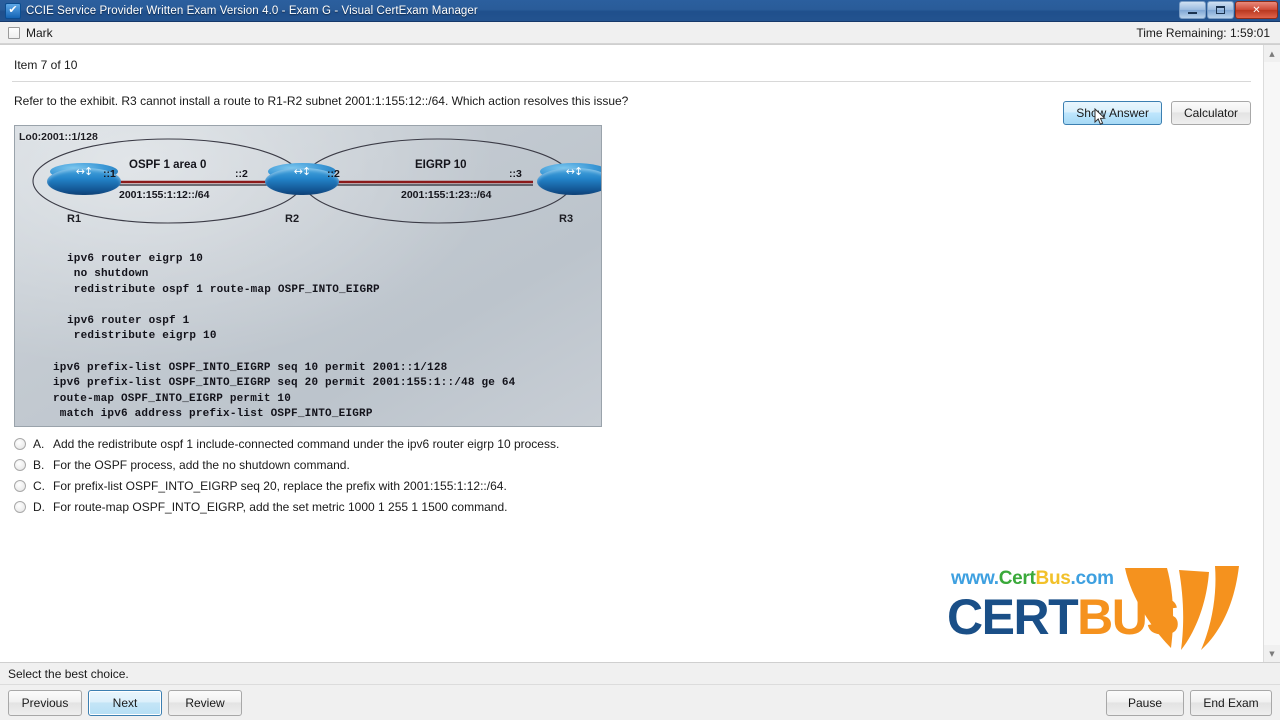  I want to click on config-block-ospf: ipv6 router ospf 1 redistribute eigrp 10, so click(142, 329).